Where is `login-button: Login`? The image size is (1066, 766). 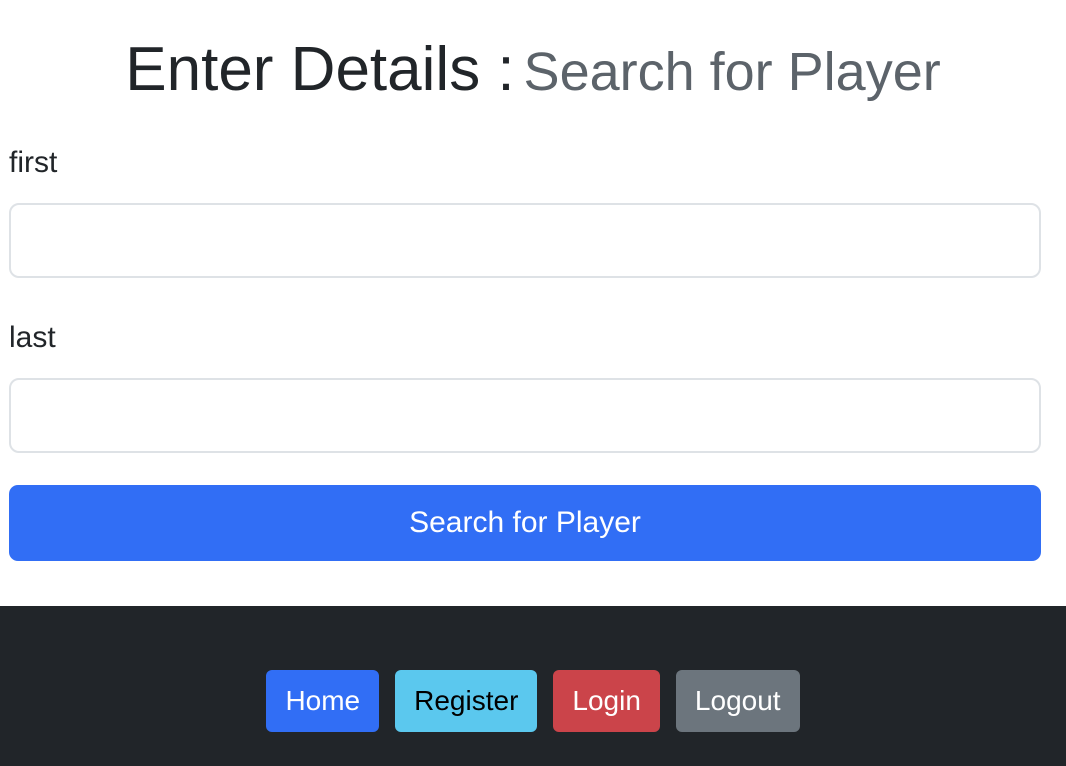
login-button: Login is located at coordinates (606, 701).